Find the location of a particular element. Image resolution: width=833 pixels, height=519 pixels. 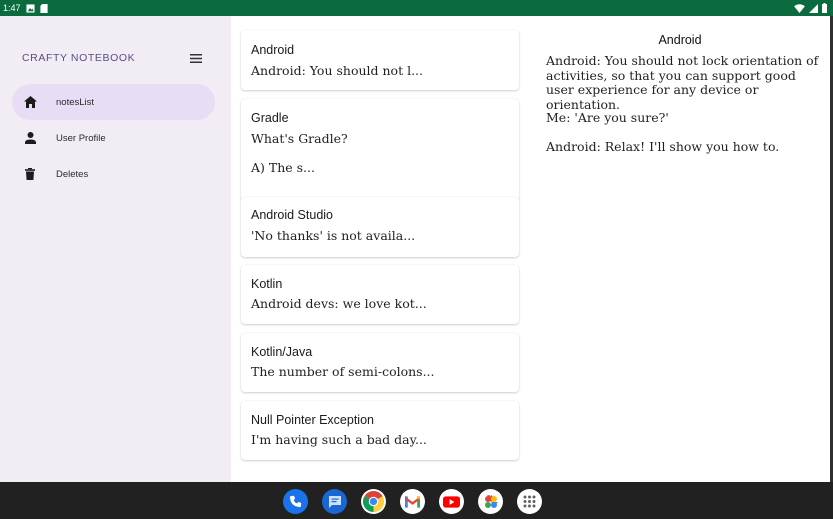

chrome-icon is located at coordinates (373, 501).